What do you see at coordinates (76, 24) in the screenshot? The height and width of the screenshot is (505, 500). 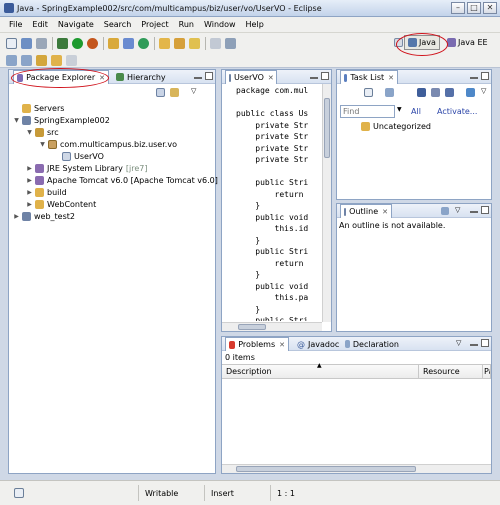 I see `menu-navigate: Navigate` at bounding box center [76, 24].